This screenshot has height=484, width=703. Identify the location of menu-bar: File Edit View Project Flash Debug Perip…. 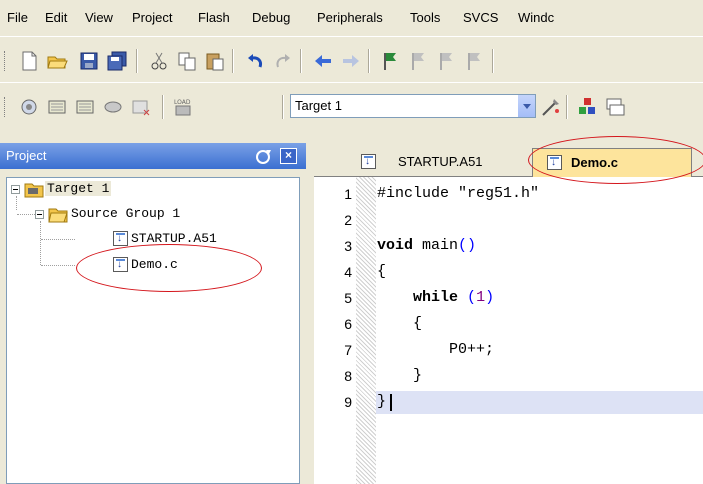
(351, 18).